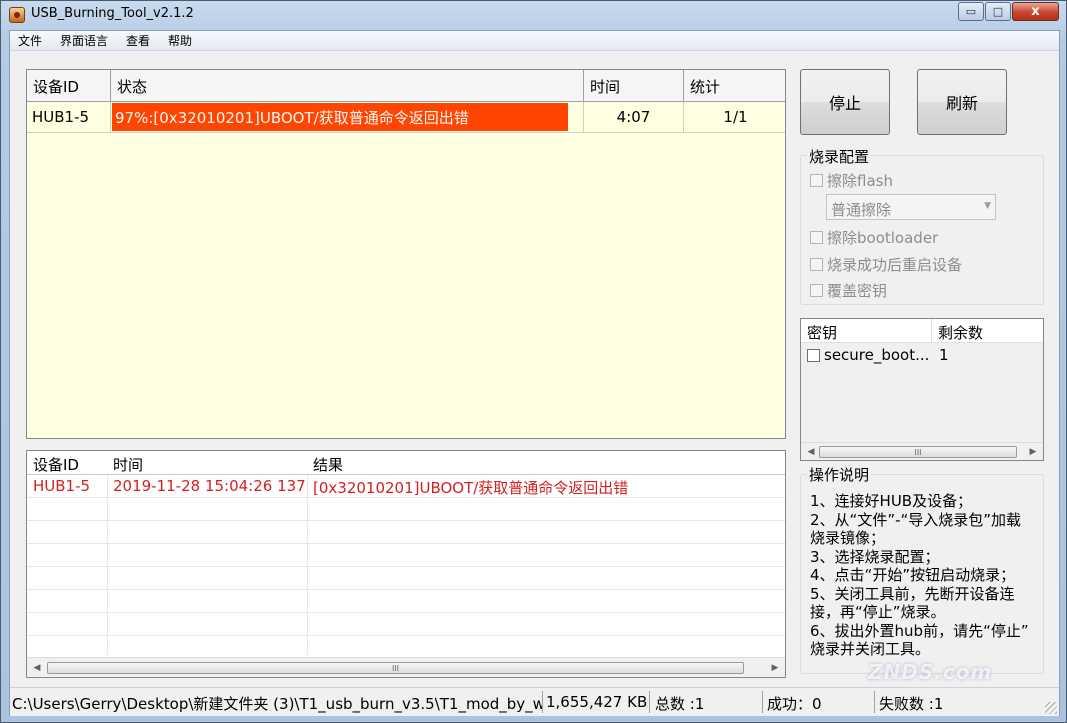  I want to click on log-header-result: 结果, so click(328, 464).